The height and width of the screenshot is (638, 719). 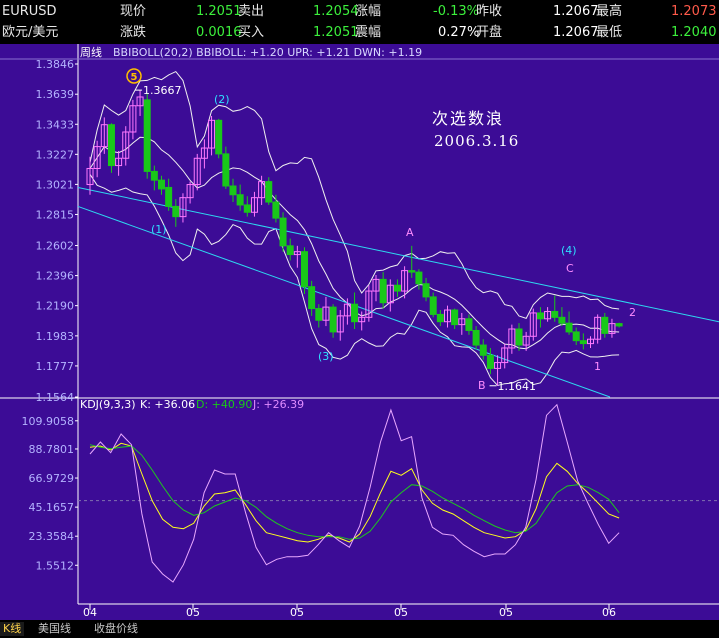 What do you see at coordinates (116, 629) in the screenshot?
I see `tab-close-line: 收盘价线` at bounding box center [116, 629].